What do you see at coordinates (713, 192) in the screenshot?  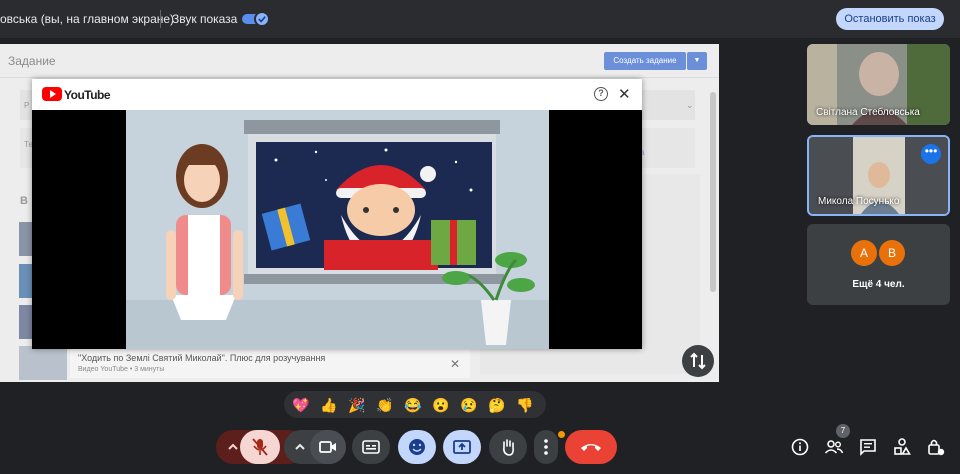 I see `scrollbar` at bounding box center [713, 192].